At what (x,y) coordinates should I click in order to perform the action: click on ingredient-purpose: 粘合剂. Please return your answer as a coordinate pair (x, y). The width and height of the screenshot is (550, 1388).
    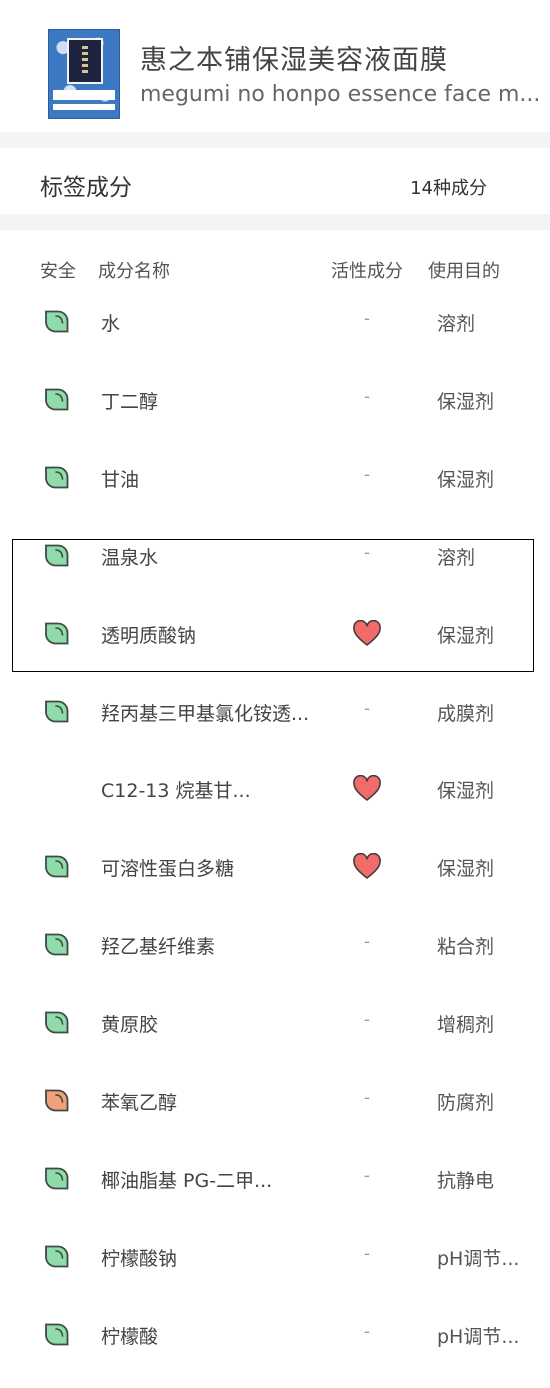
    Looking at the image, I should click on (466, 947).